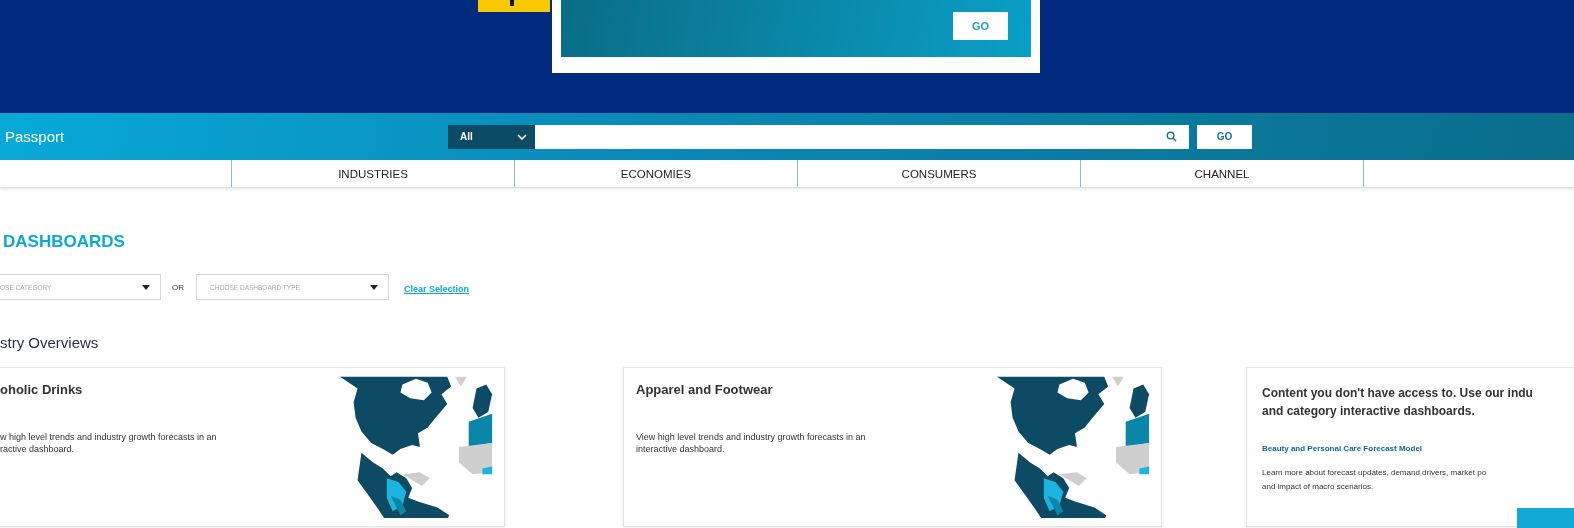 Image resolution: width=1574 pixels, height=528 pixels. I want to click on chevron-down-icon, so click(522, 136).